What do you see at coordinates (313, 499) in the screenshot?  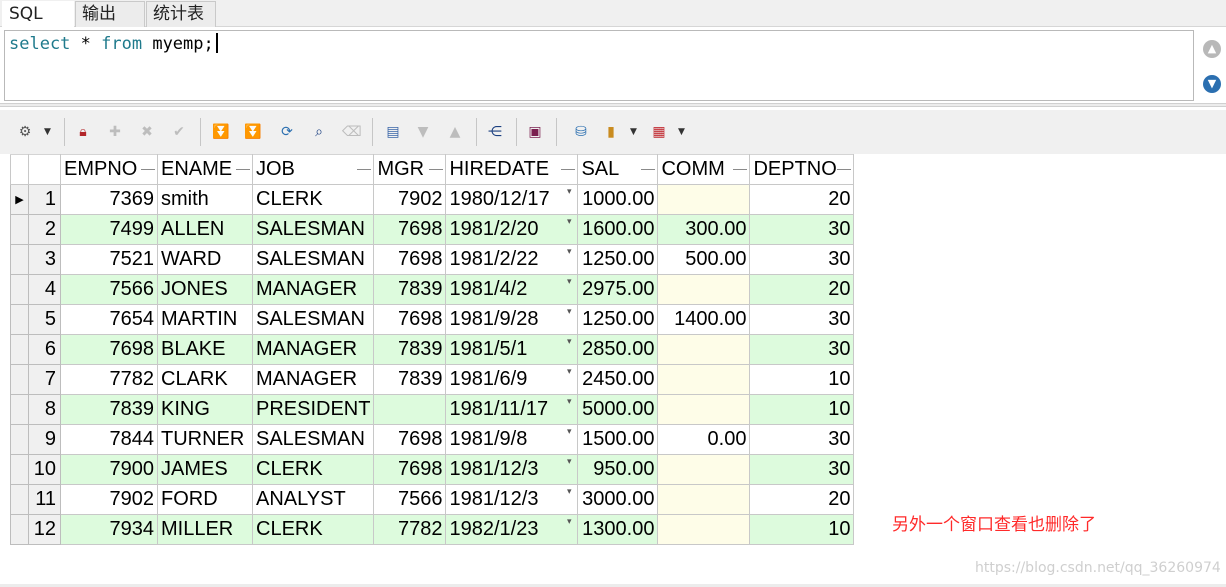 I see `cell-job: ANALYST` at bounding box center [313, 499].